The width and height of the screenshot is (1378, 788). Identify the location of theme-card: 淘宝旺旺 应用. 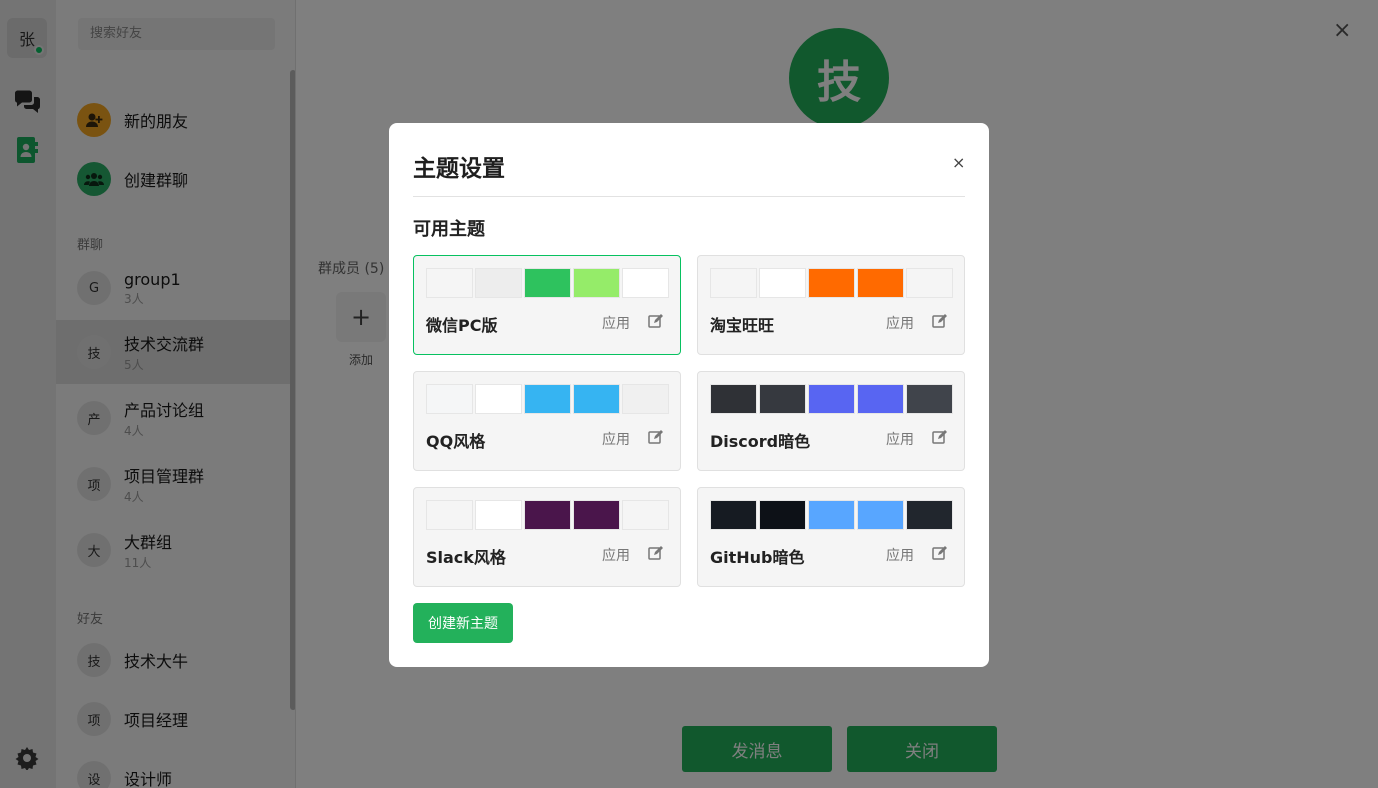
(831, 305).